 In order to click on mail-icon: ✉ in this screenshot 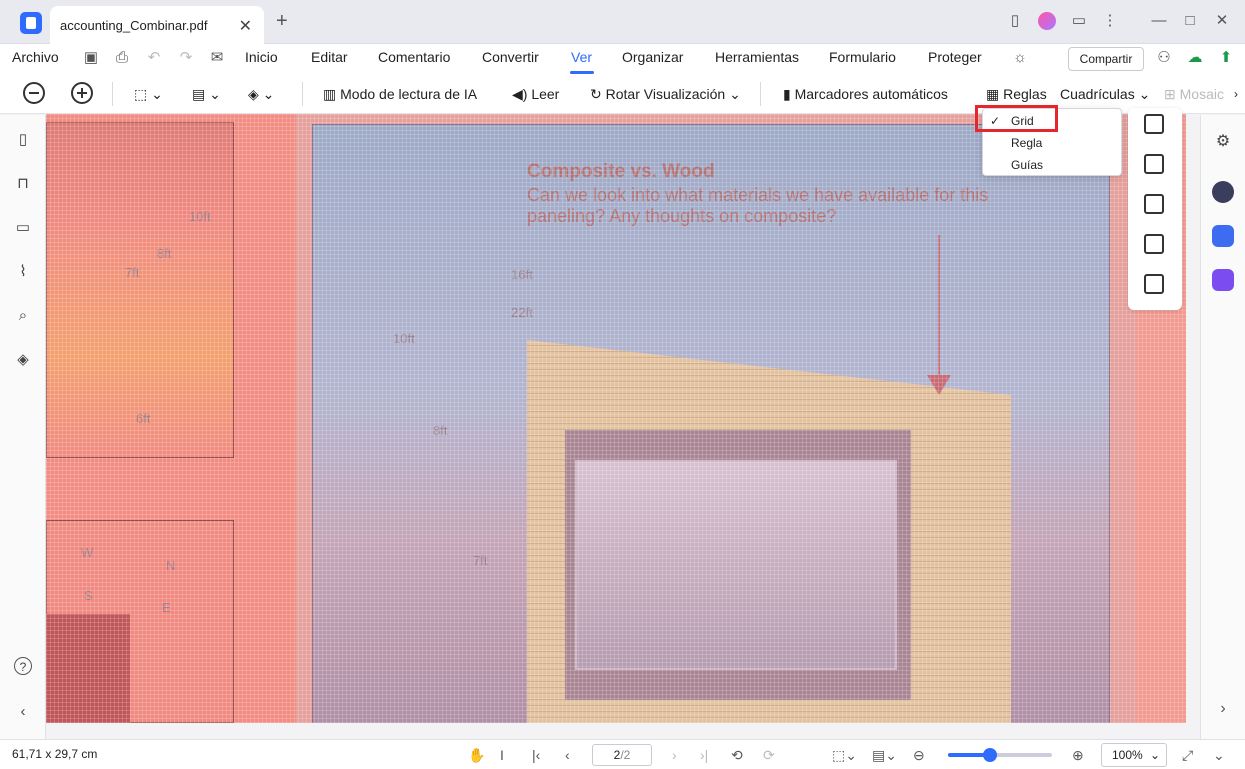, I will do `click(217, 58)`.